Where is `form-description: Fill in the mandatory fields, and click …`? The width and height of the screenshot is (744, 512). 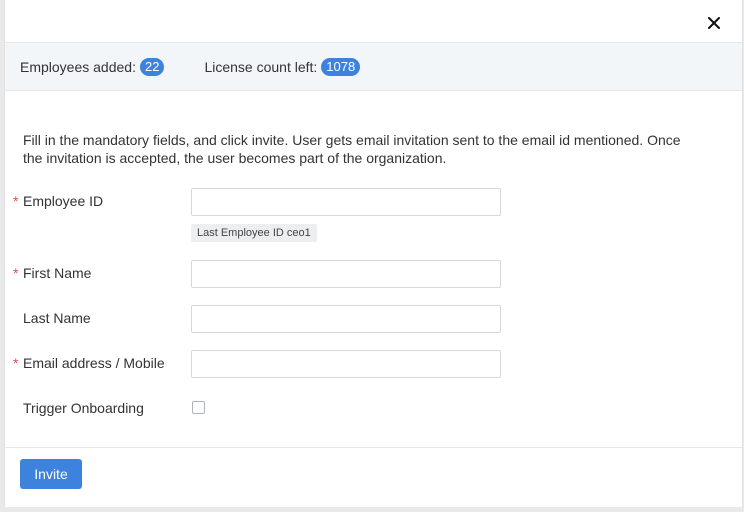 form-description: Fill in the mandatory fields, and click … is located at coordinates (352, 149).